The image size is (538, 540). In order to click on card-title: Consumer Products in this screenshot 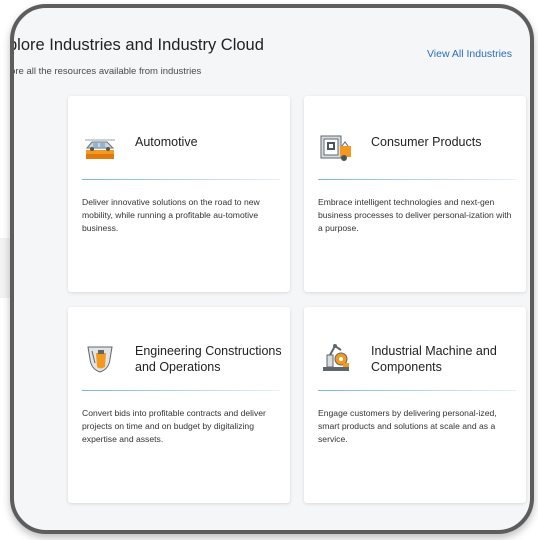, I will do `click(426, 142)`.